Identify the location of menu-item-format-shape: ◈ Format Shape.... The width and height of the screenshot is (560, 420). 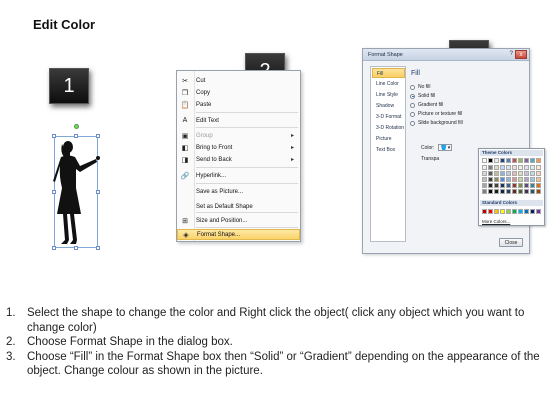
(238, 234).